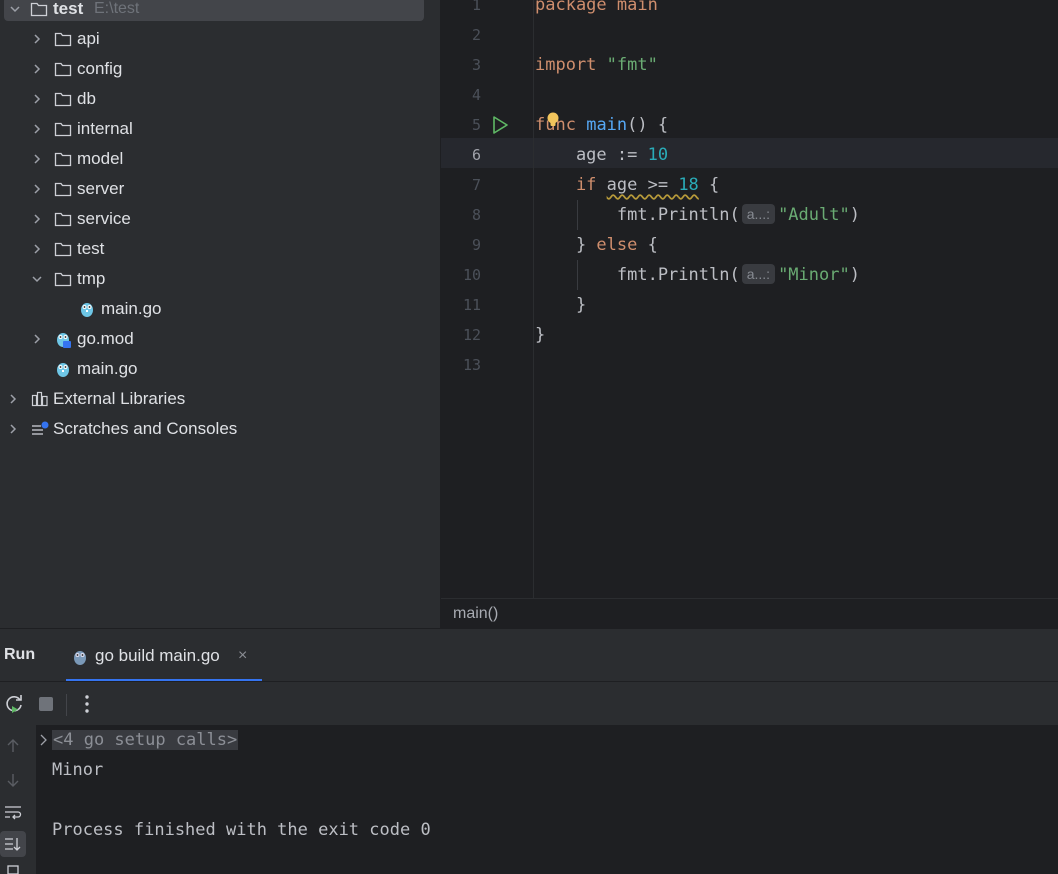 The width and height of the screenshot is (1058, 874). Describe the element at coordinates (749, 613) in the screenshot. I see `breadcrumb: main()` at that location.